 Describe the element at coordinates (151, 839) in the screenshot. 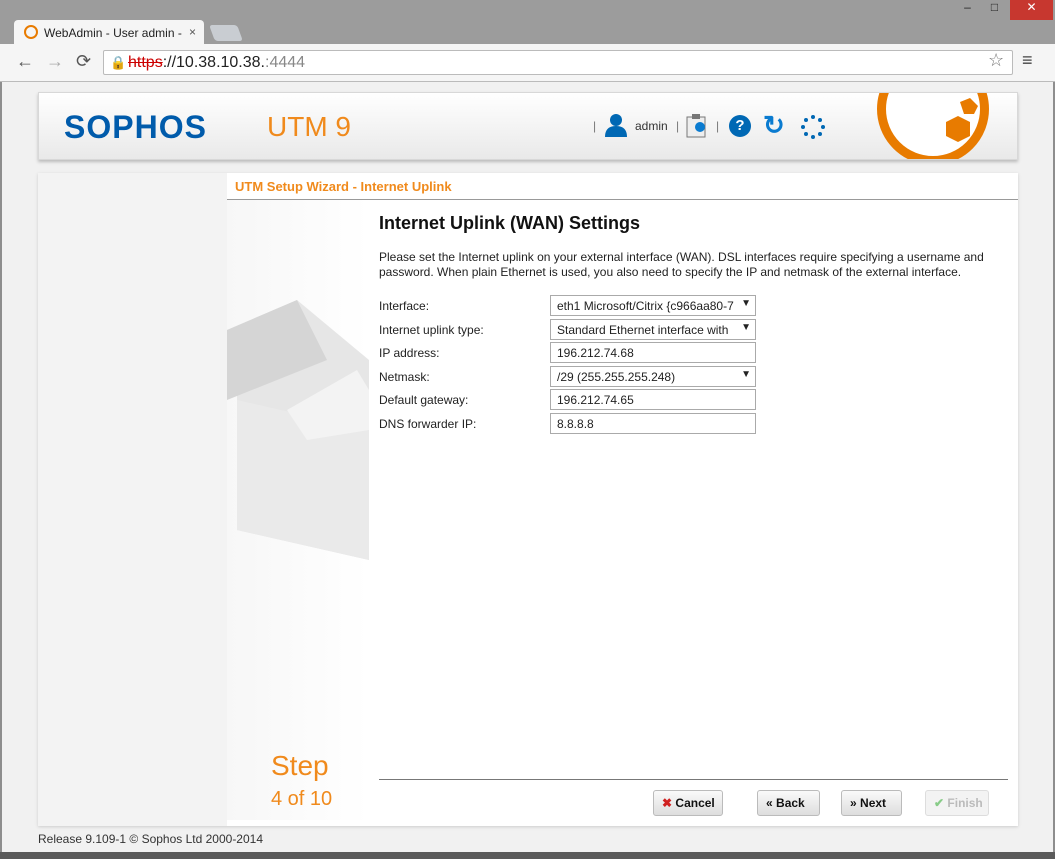

I see `footer-release: Release 9.109-1 © Sophos Ltd 2000-2014` at that location.